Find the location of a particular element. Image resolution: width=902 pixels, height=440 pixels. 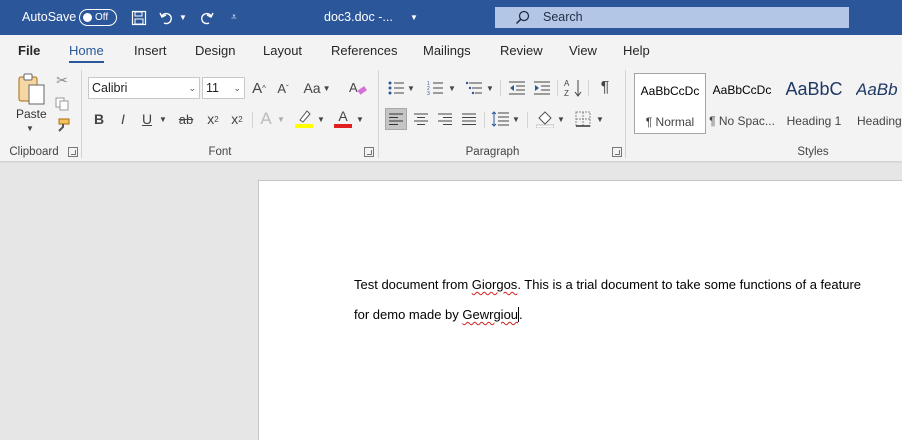

misspelled-word: Giorgos is located at coordinates (495, 284).